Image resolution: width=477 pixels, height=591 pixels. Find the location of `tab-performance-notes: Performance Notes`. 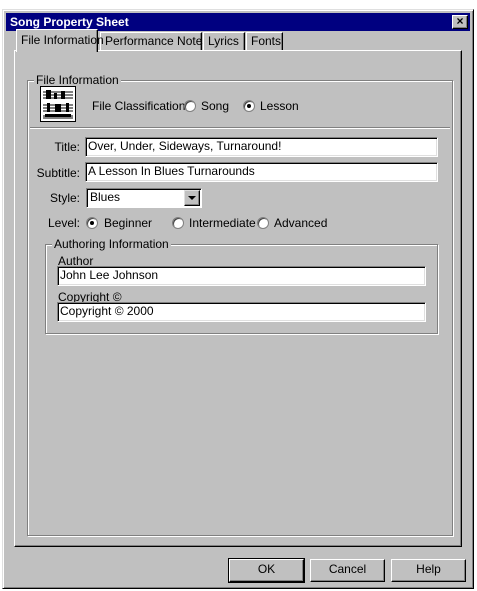

tab-performance-notes: Performance Notes is located at coordinates (154, 41).